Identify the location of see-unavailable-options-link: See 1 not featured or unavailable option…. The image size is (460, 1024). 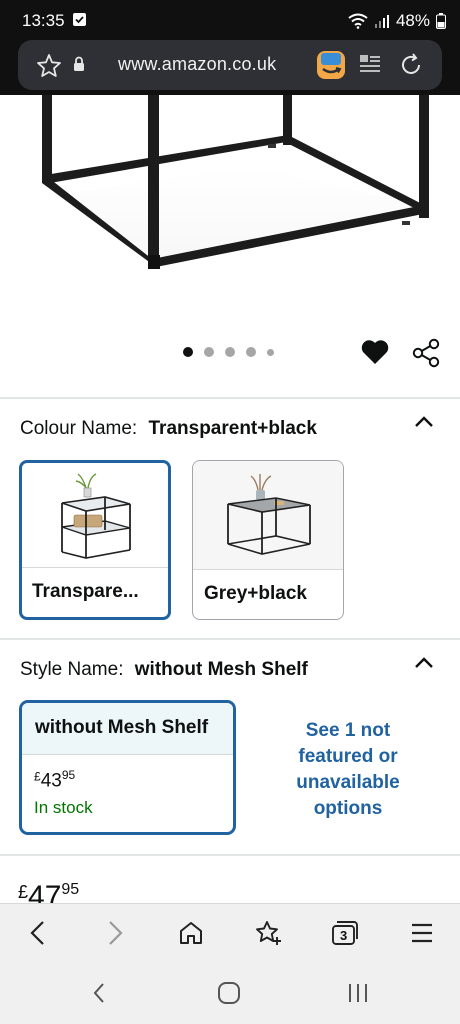
(348, 770).